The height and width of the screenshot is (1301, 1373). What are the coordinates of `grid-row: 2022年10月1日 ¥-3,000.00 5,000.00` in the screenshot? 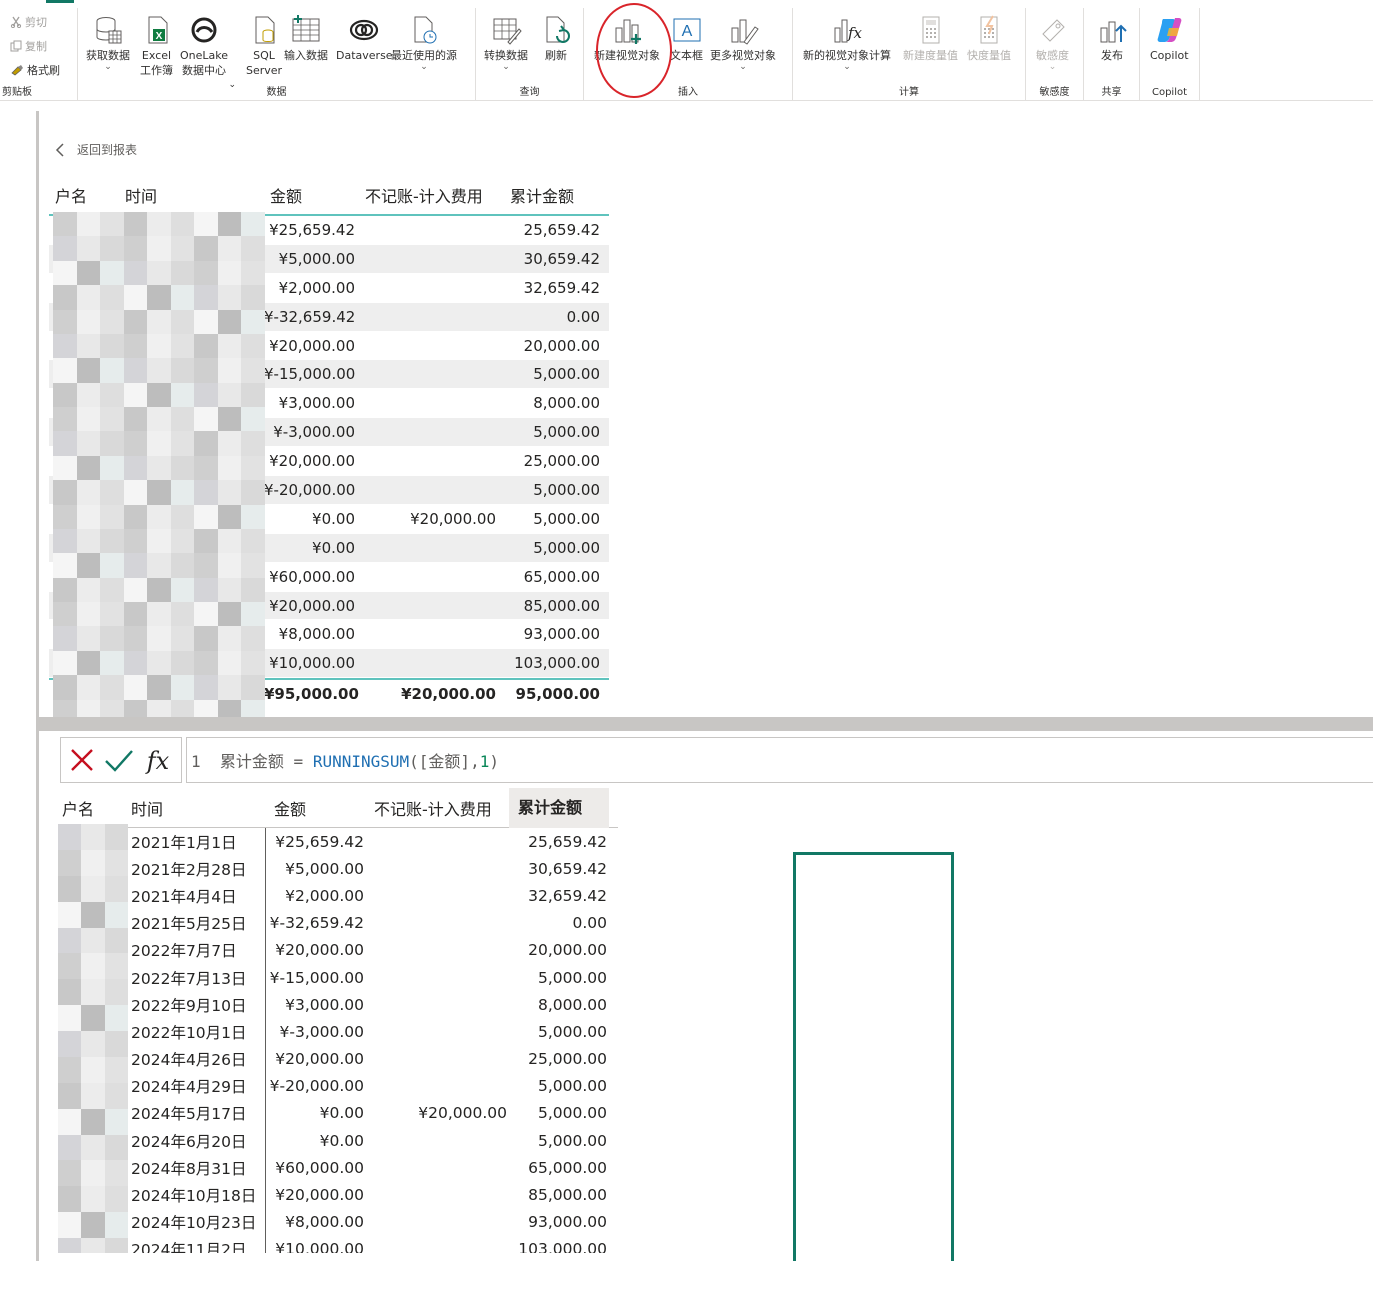 It's located at (338, 1032).